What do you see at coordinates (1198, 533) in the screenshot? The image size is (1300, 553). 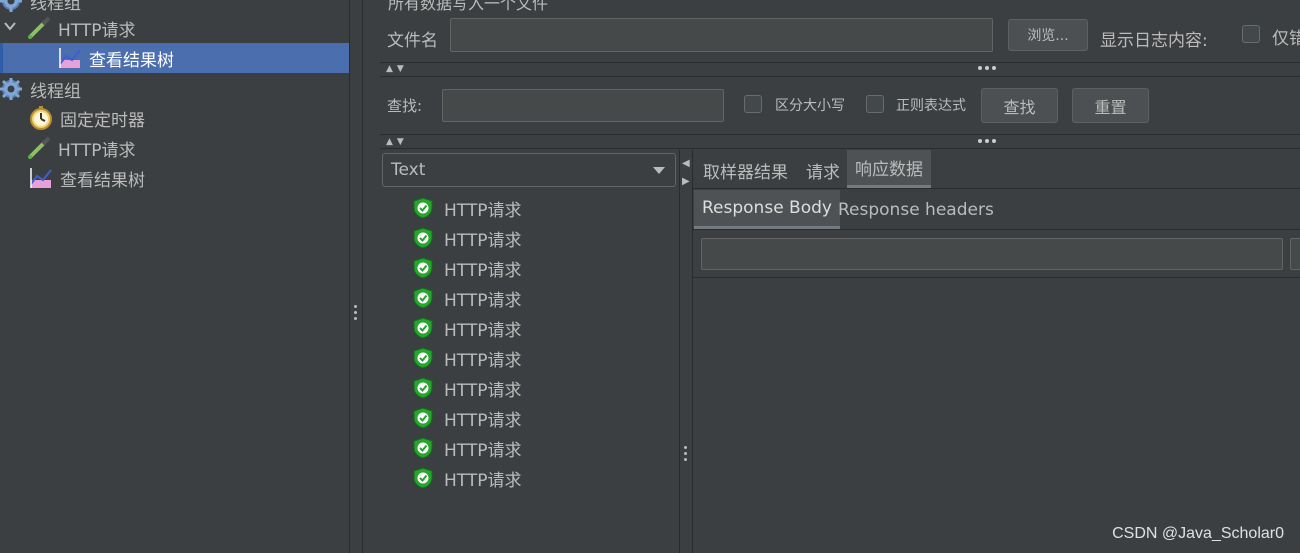 I see `watermark: CSDN @Java_Scholar0` at bounding box center [1198, 533].